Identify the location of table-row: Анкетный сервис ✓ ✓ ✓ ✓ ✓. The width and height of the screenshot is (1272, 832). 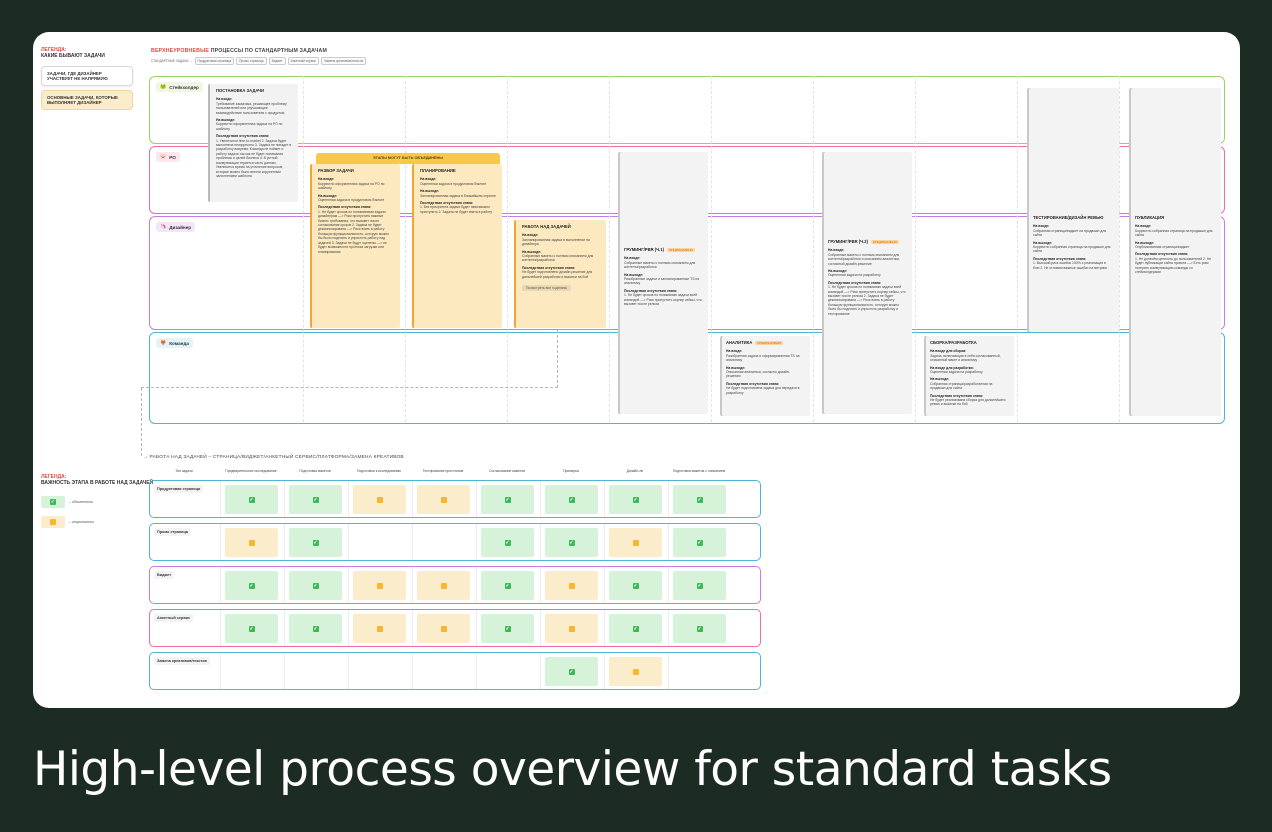
(455, 628).